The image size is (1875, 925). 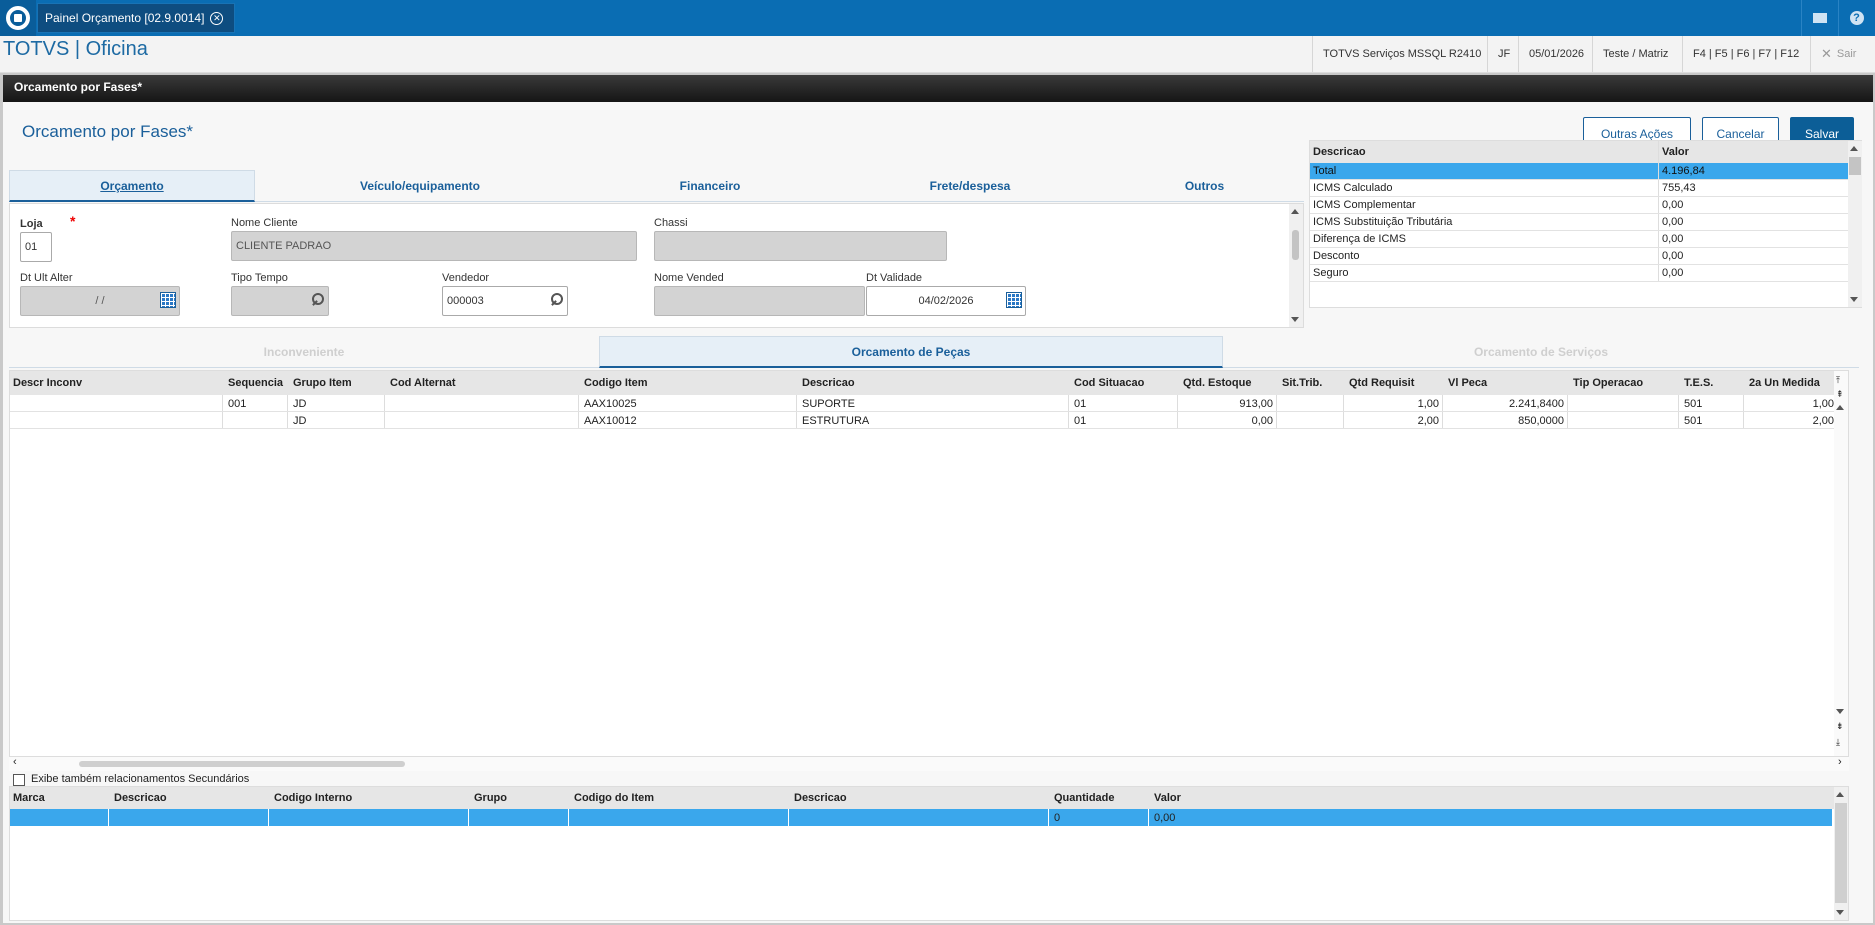 What do you see at coordinates (217, 18) in the screenshot?
I see `close-tab-icon: ✕` at bounding box center [217, 18].